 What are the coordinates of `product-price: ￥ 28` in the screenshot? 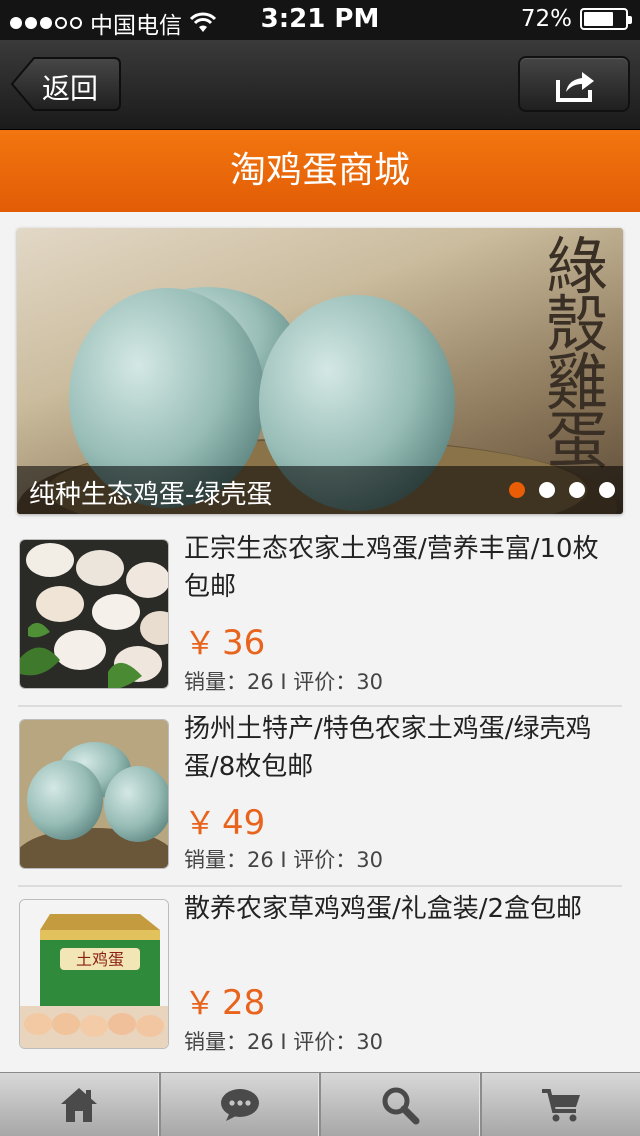 It's located at (225, 1003).